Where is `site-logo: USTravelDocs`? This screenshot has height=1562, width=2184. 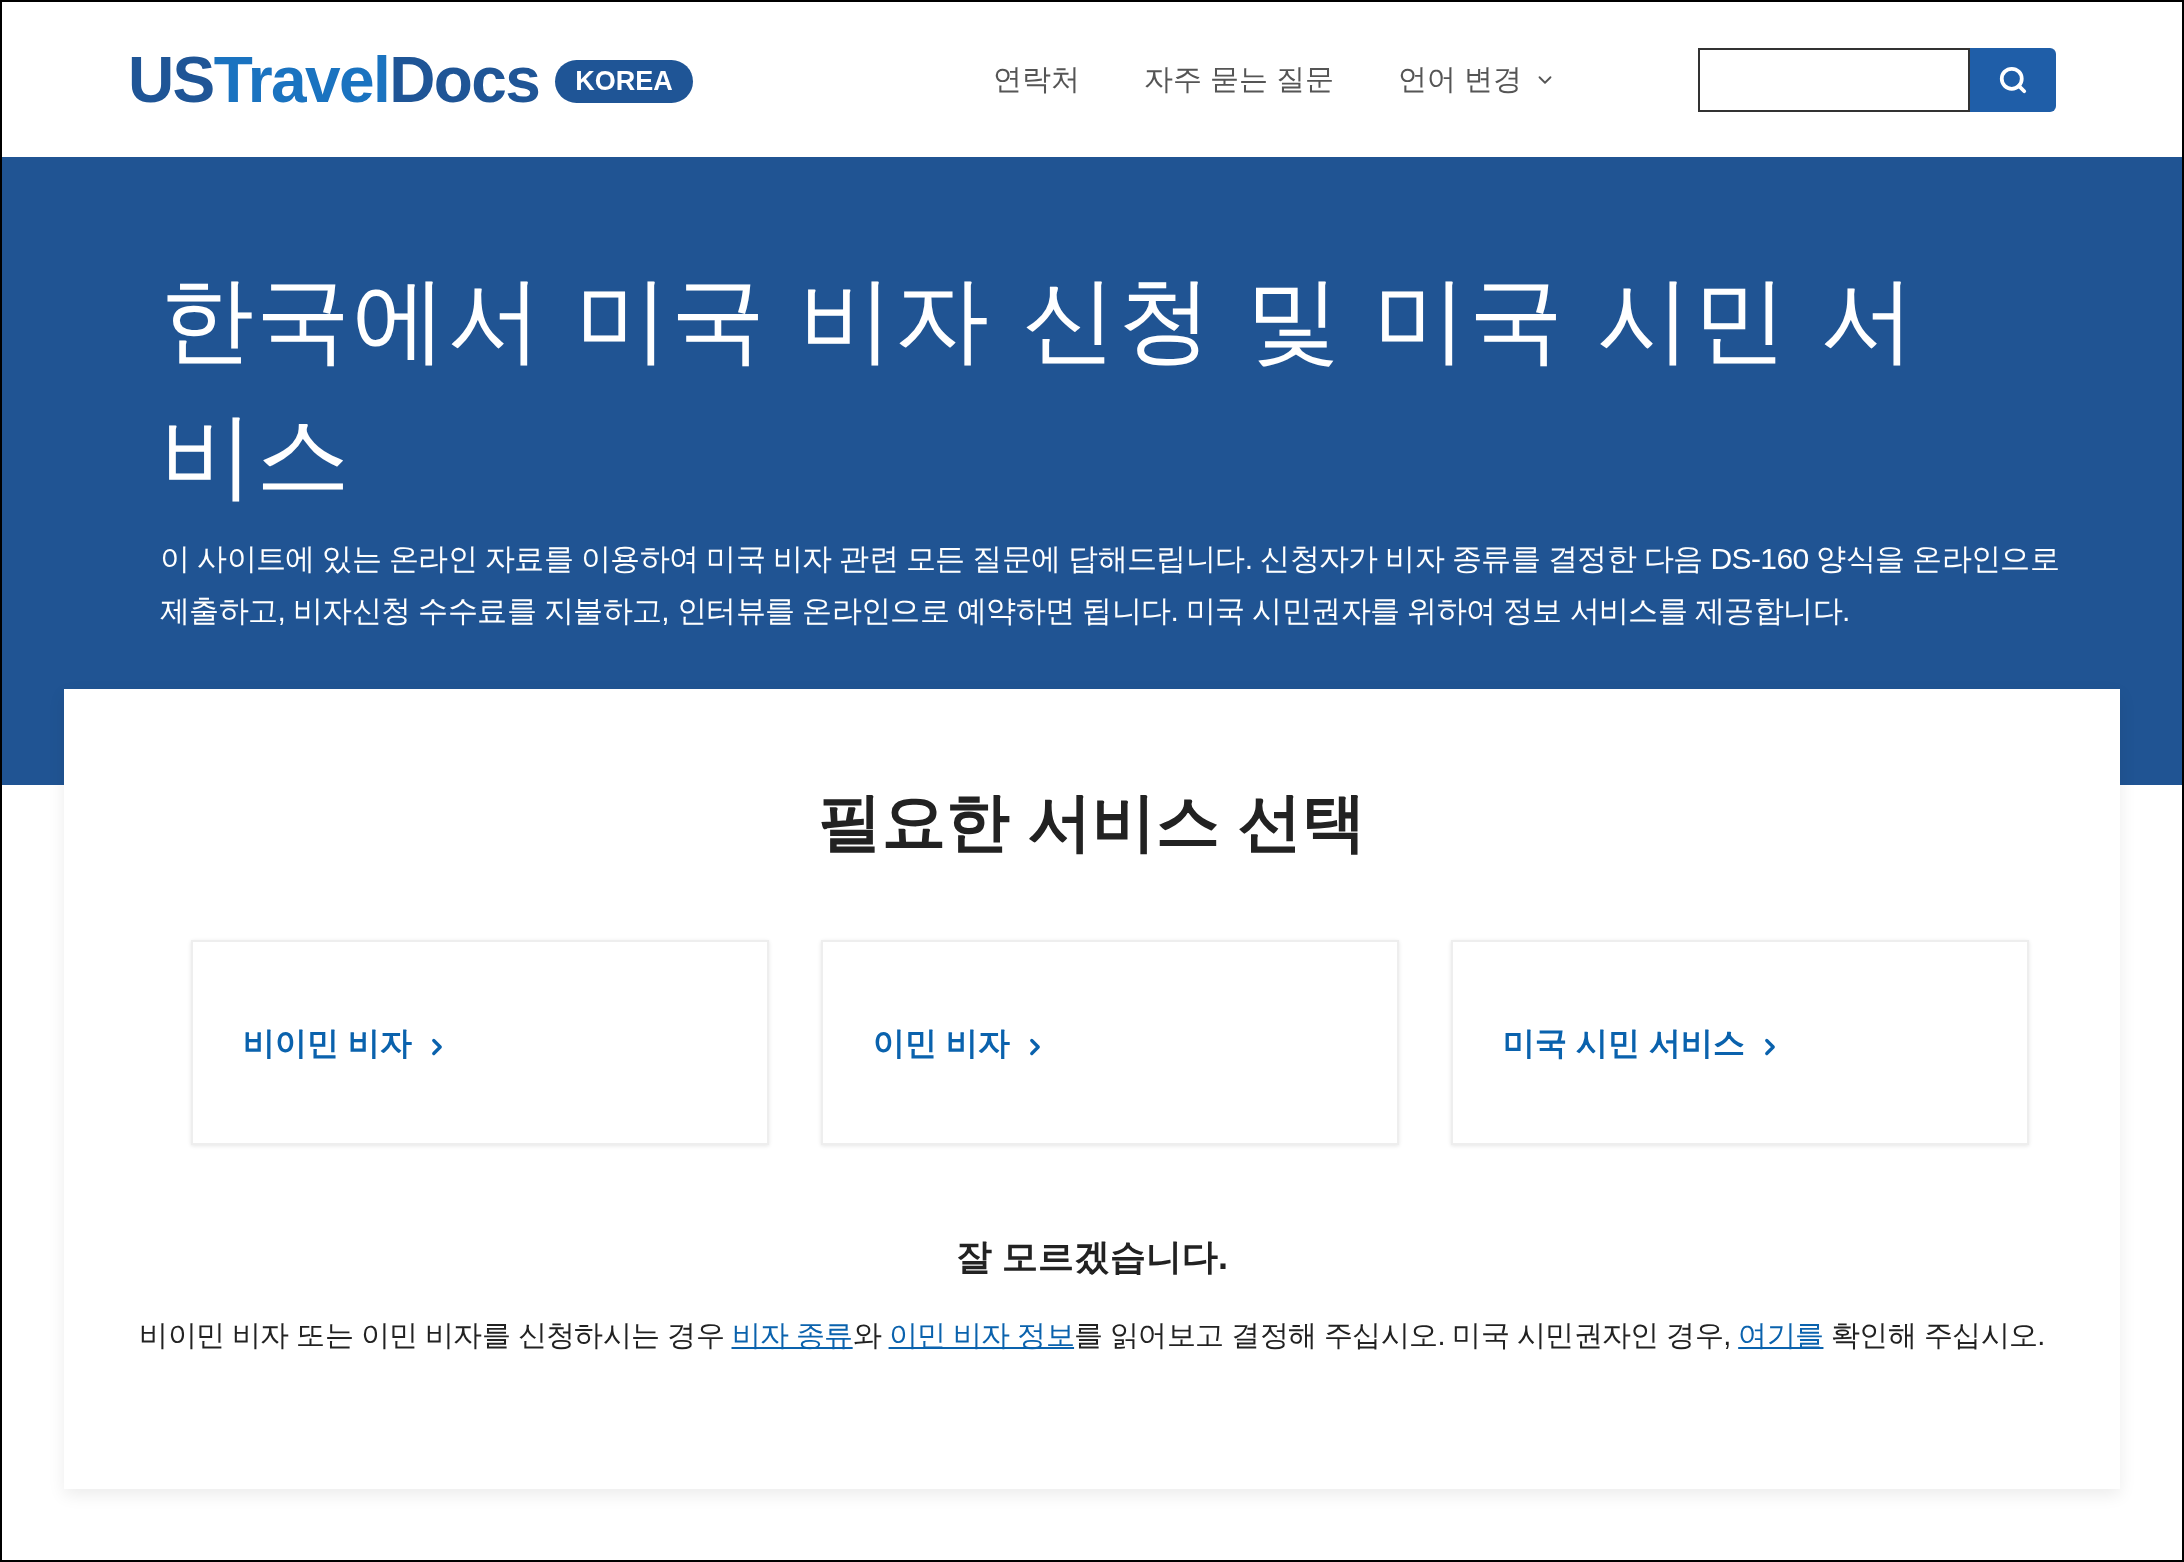 site-logo: USTravelDocs is located at coordinates (334, 79).